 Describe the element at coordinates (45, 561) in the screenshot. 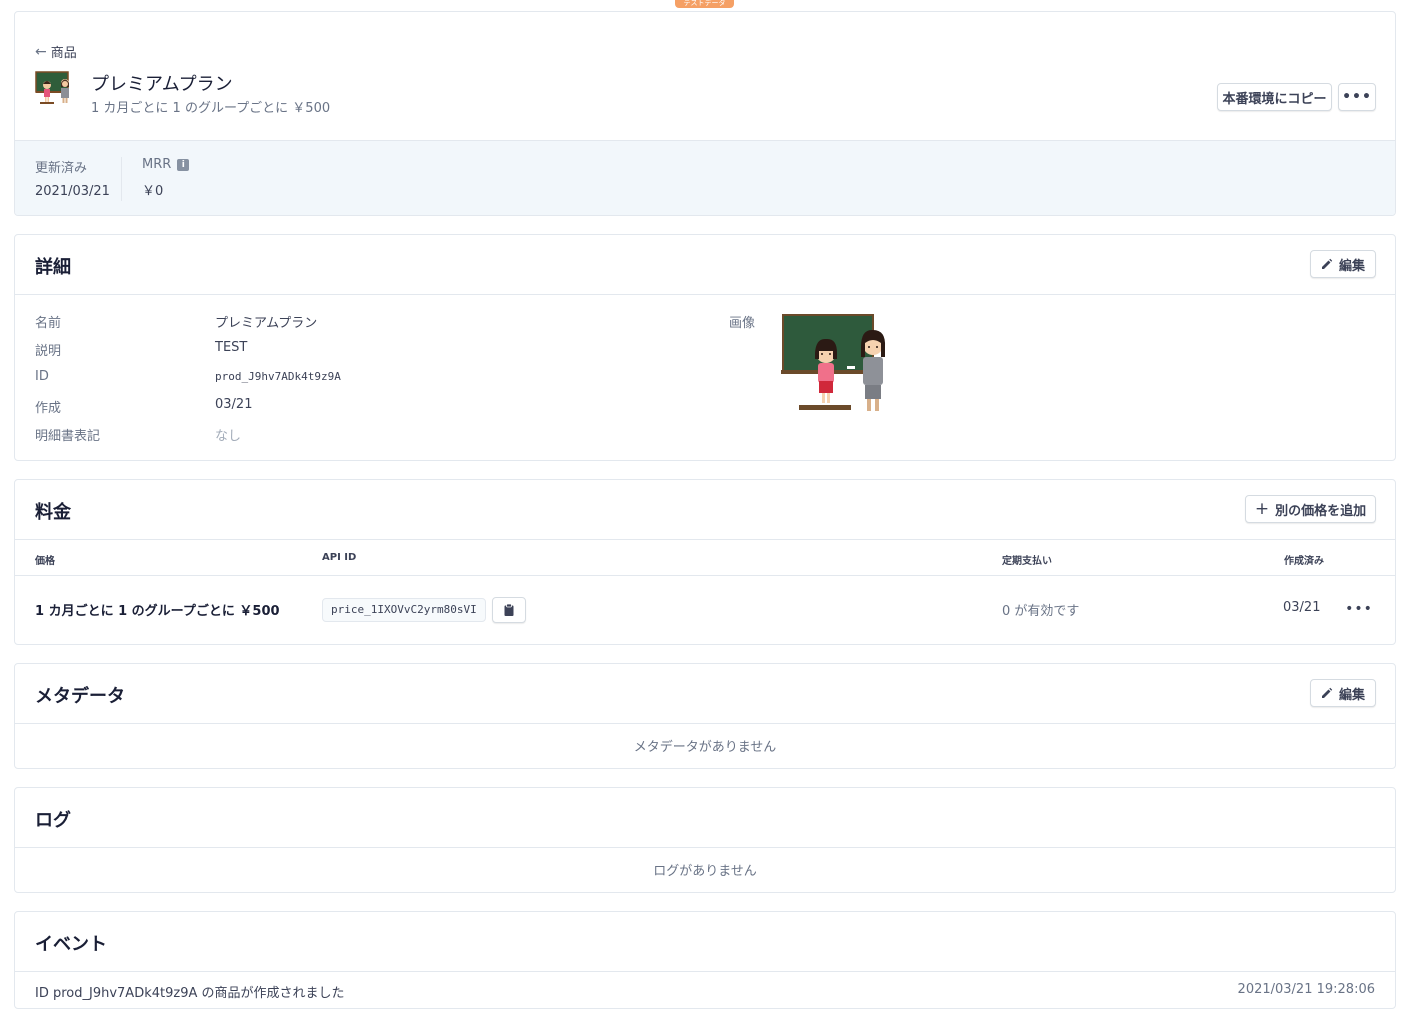

I see `column-header-price: 価格` at that location.